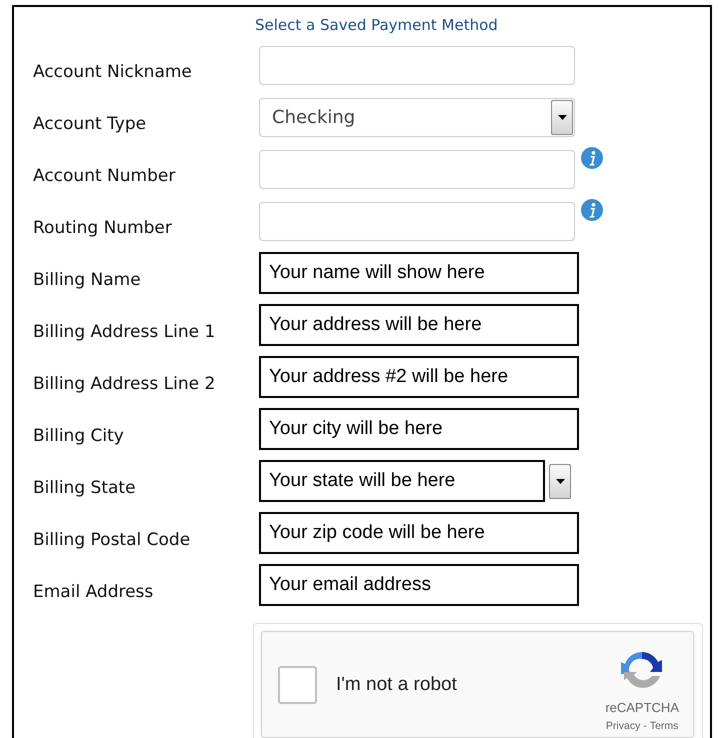 This screenshot has width=719, height=738. I want to click on input-field: Your name will show here, so click(419, 273).